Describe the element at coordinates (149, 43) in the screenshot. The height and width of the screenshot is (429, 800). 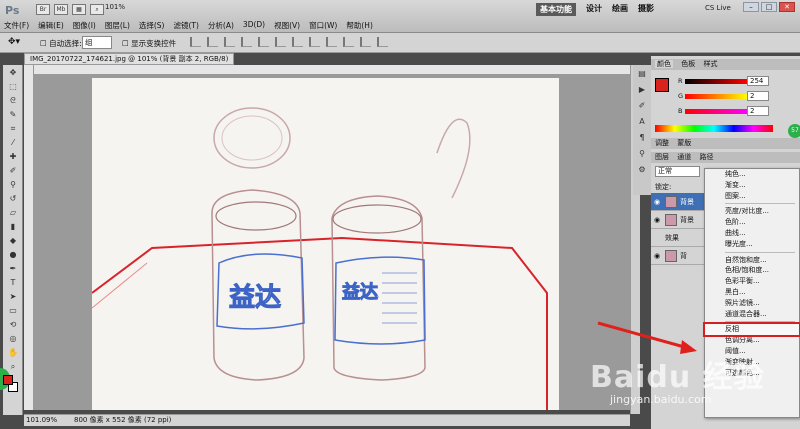
I see `show-transform-checkbox: ☐ 显示变换控件` at that location.